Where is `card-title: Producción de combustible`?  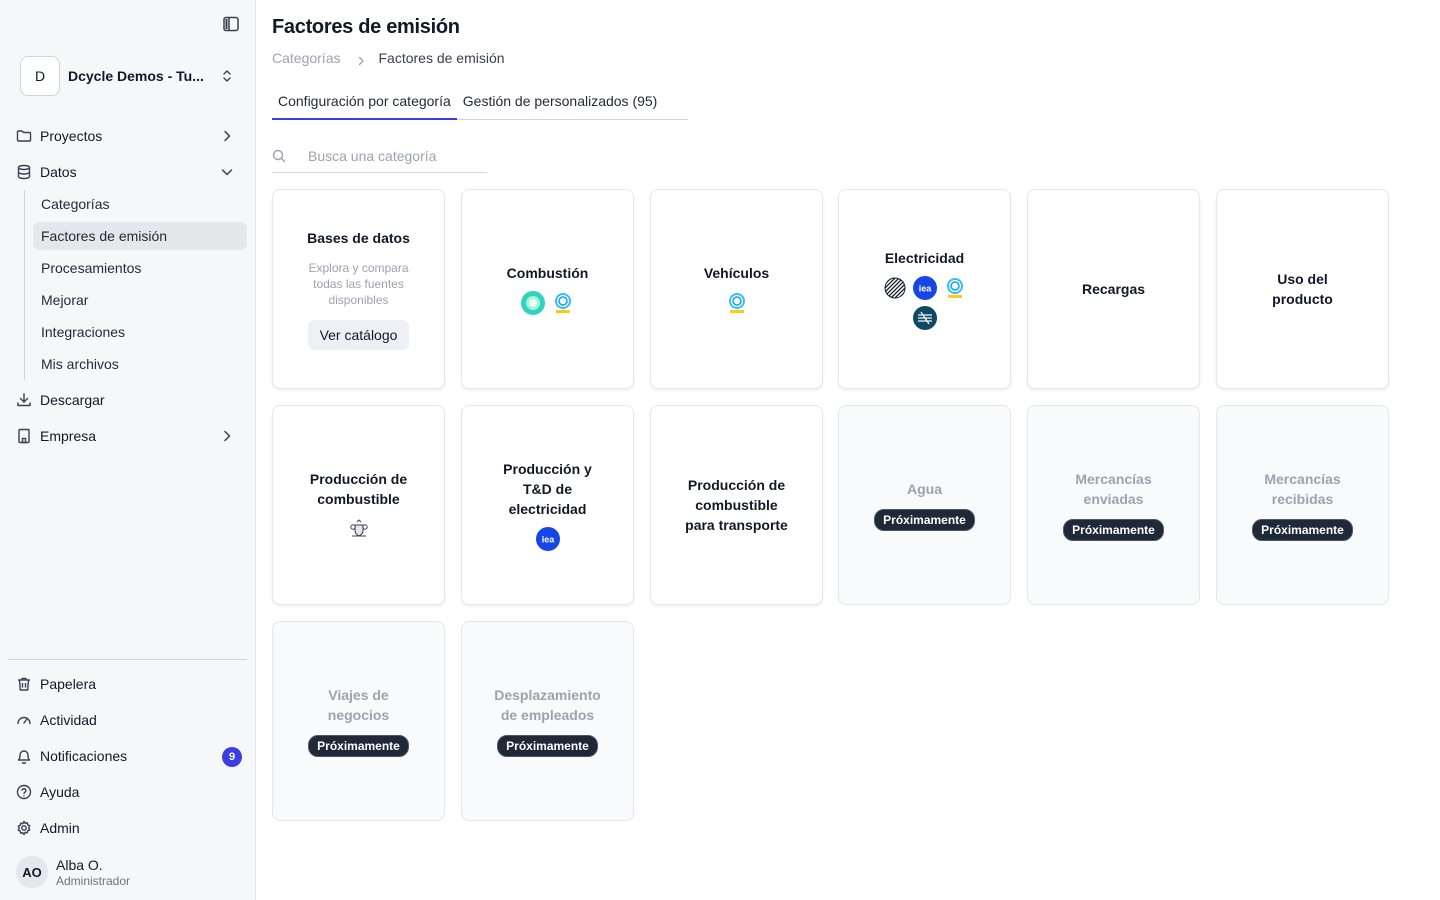
card-title: Producción de combustible is located at coordinates (358, 489).